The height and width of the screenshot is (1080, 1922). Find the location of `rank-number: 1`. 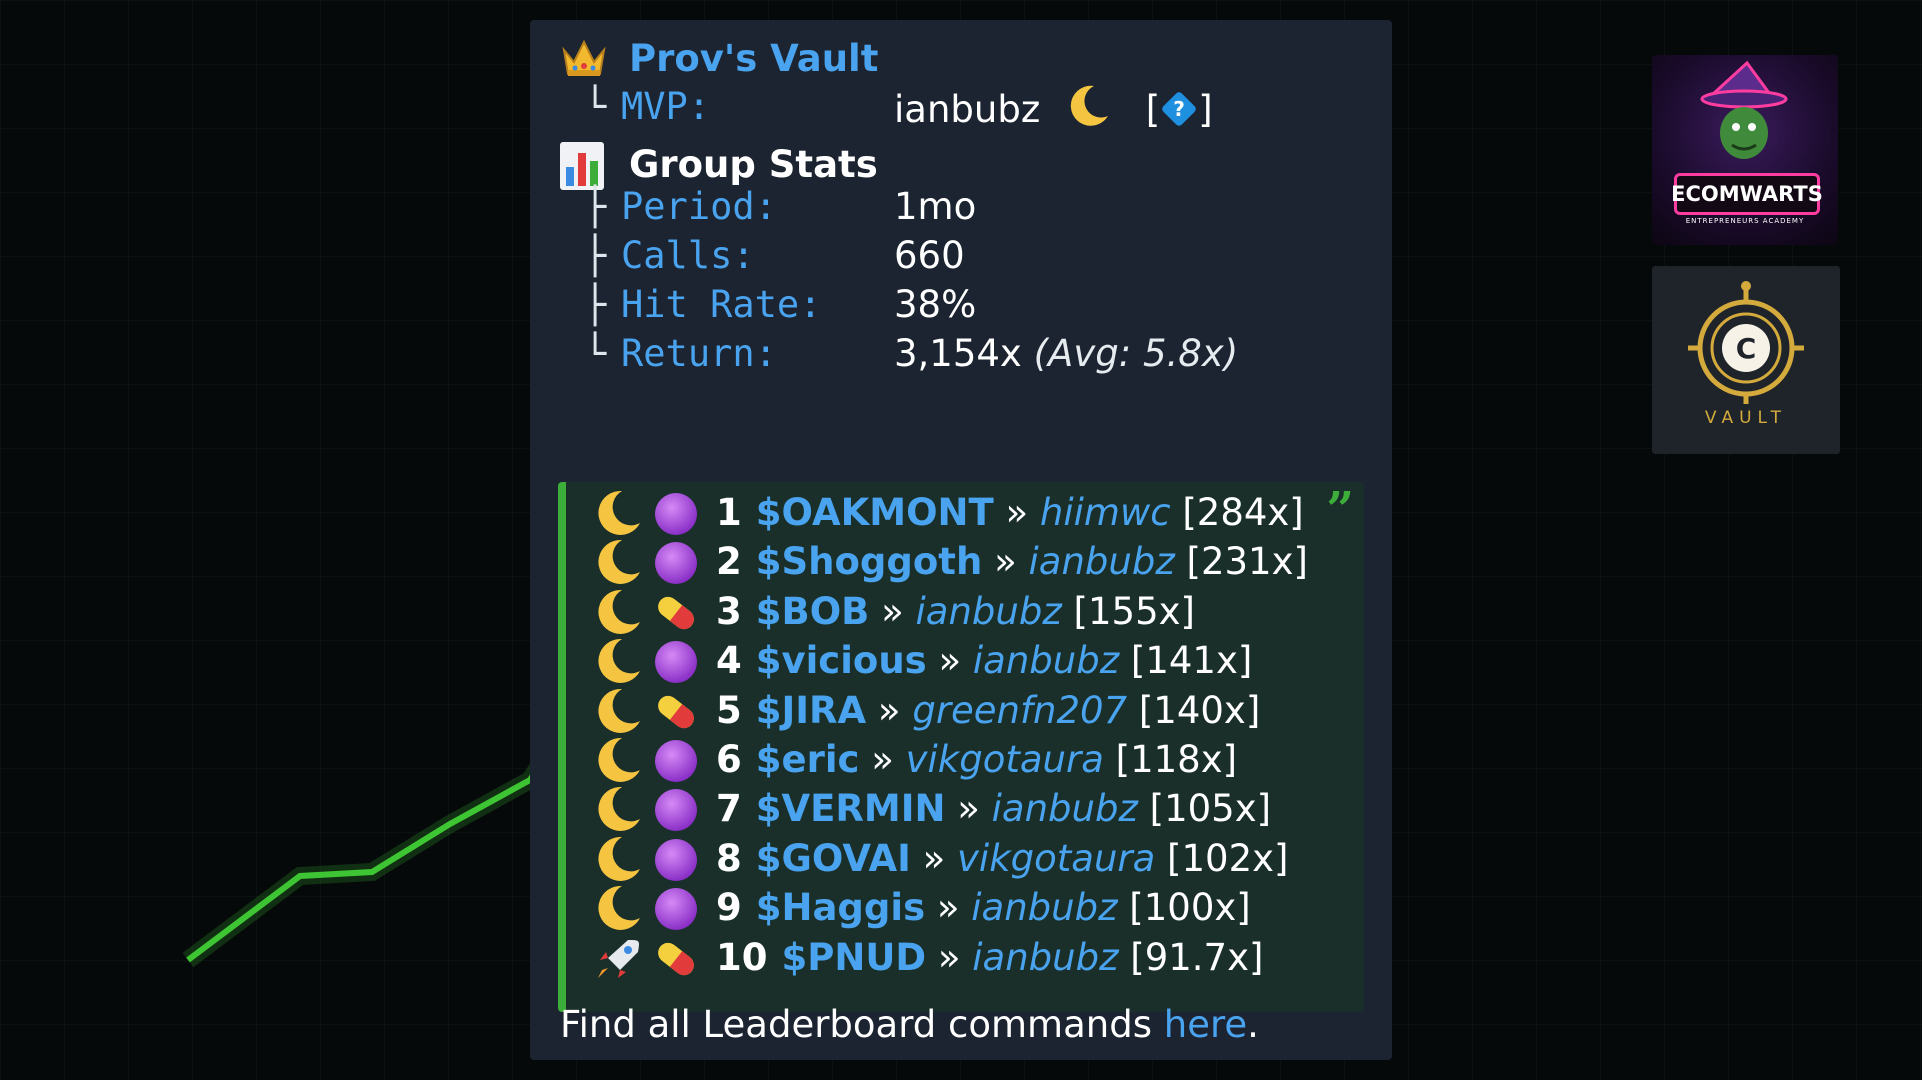

rank-number: 1 is located at coordinates (729, 512).